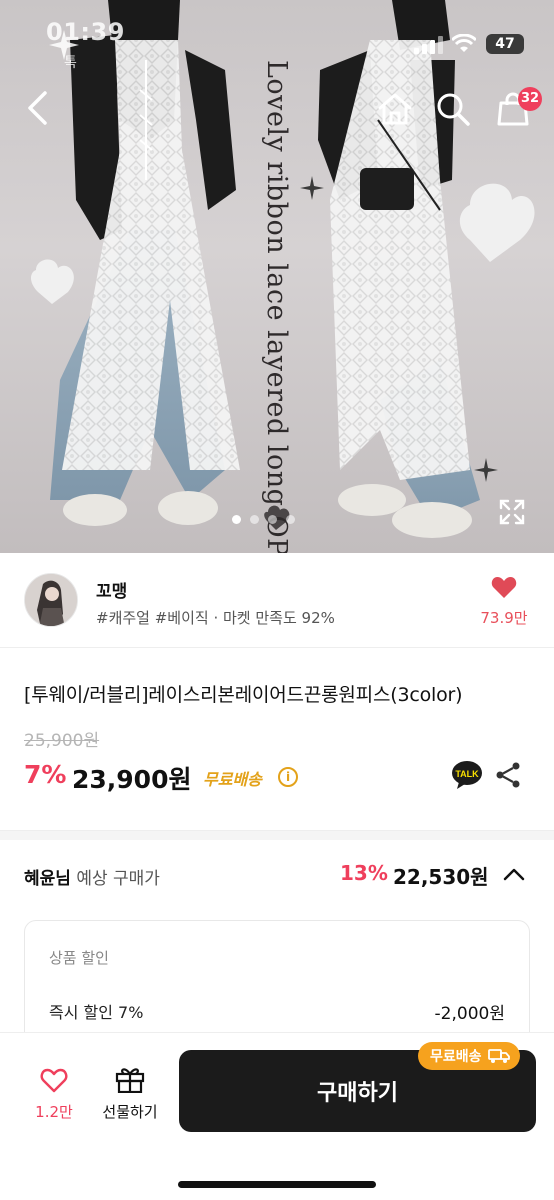 Image resolution: width=554 pixels, height=1200 pixels. What do you see at coordinates (130, 1081) in the screenshot?
I see `gift-icon` at bounding box center [130, 1081].